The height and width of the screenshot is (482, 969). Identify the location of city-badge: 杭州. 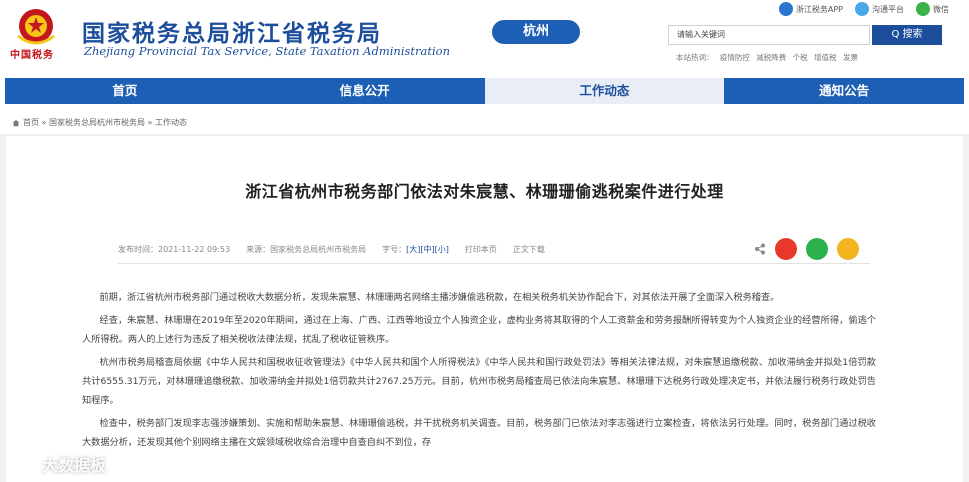
(536, 32).